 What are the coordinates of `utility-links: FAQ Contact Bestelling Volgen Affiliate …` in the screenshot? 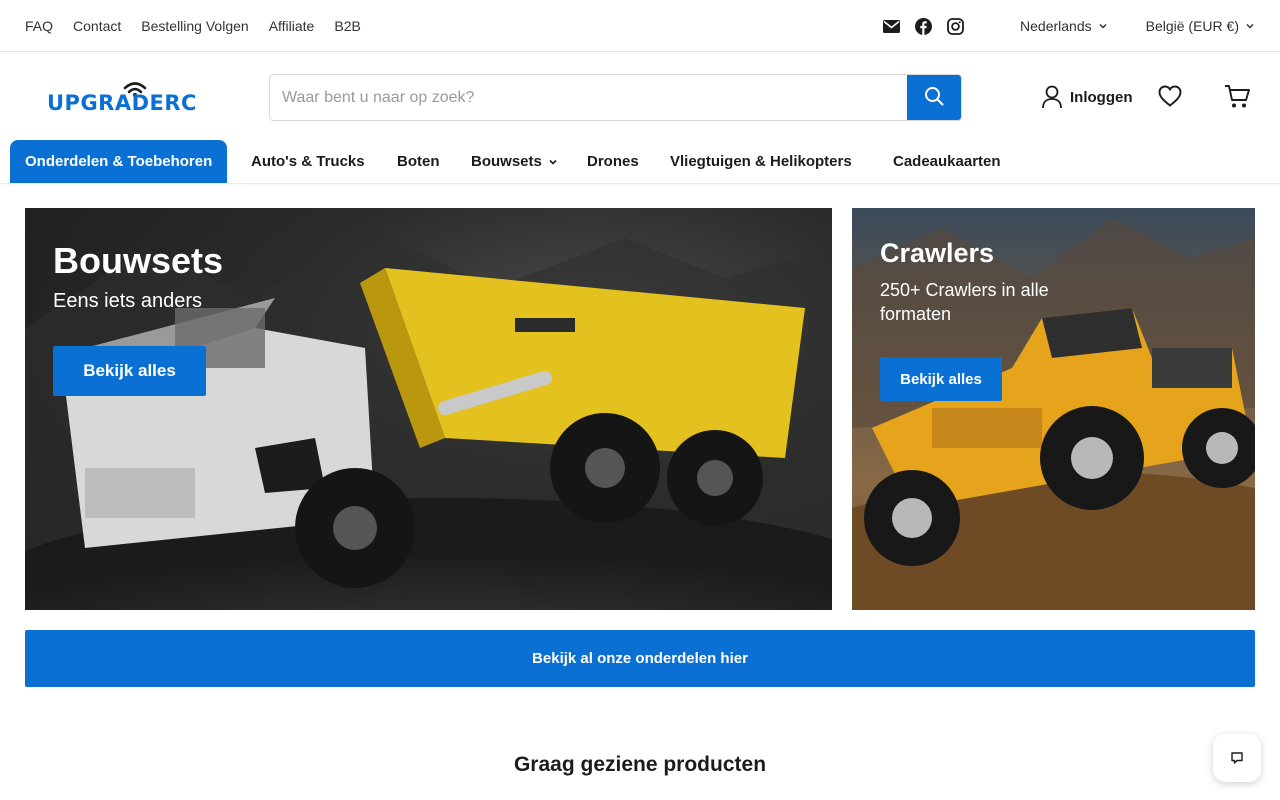 It's located at (203, 26).